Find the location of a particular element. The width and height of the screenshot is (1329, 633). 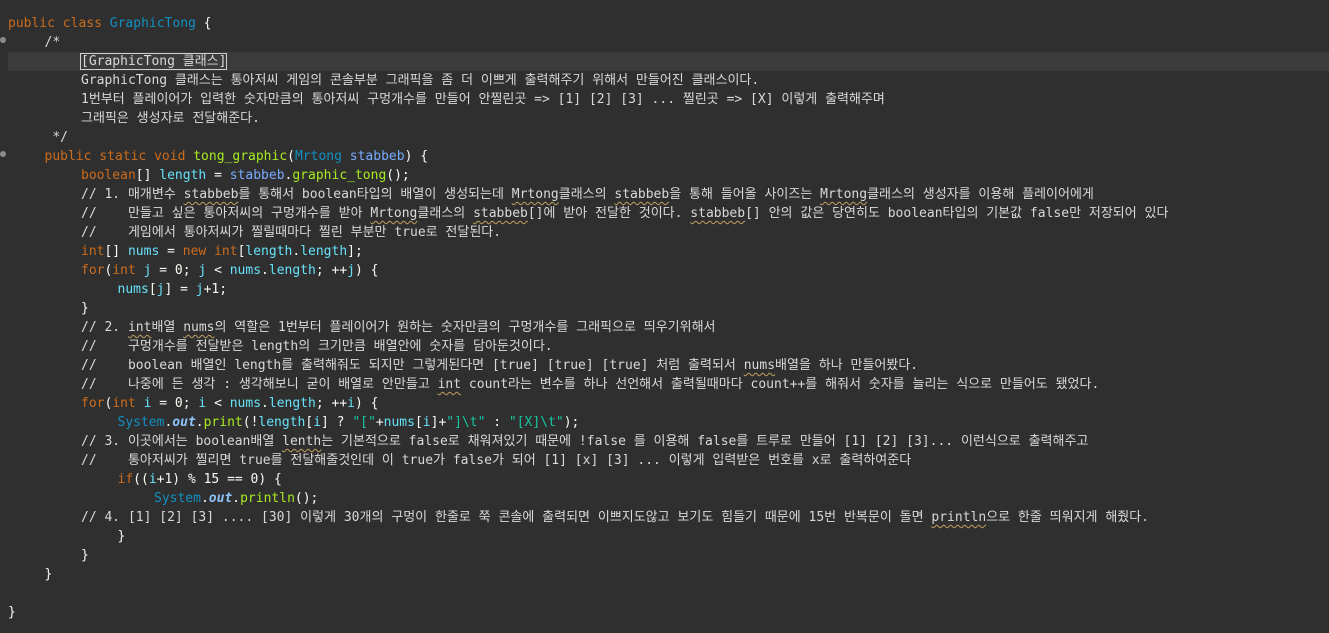

code-line: System.out.println(); is located at coordinates (668, 498).